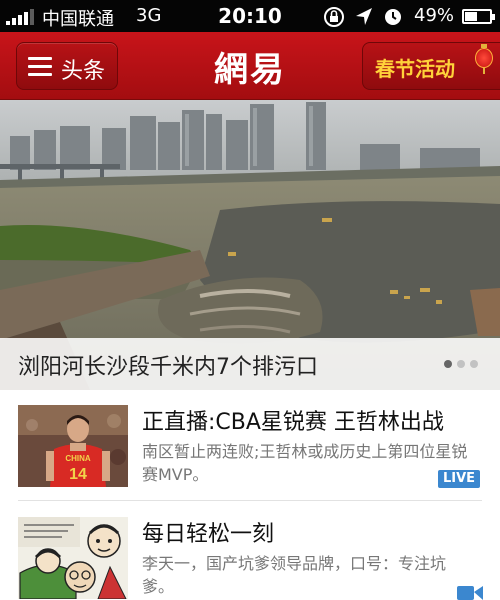 The height and width of the screenshot is (600, 500). What do you see at coordinates (364, 16) in the screenshot?
I see `location-arrow-icon` at bounding box center [364, 16].